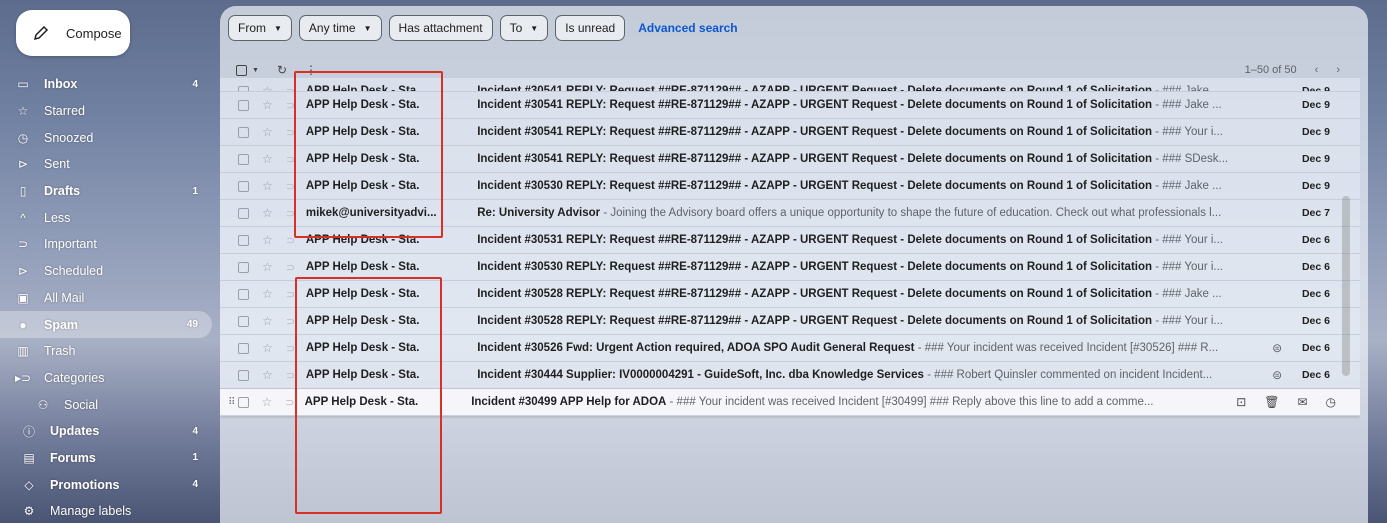  Describe the element at coordinates (106, 191) in the screenshot. I see `sidebar-item-drafts: ▯ Drafts 1` at that location.